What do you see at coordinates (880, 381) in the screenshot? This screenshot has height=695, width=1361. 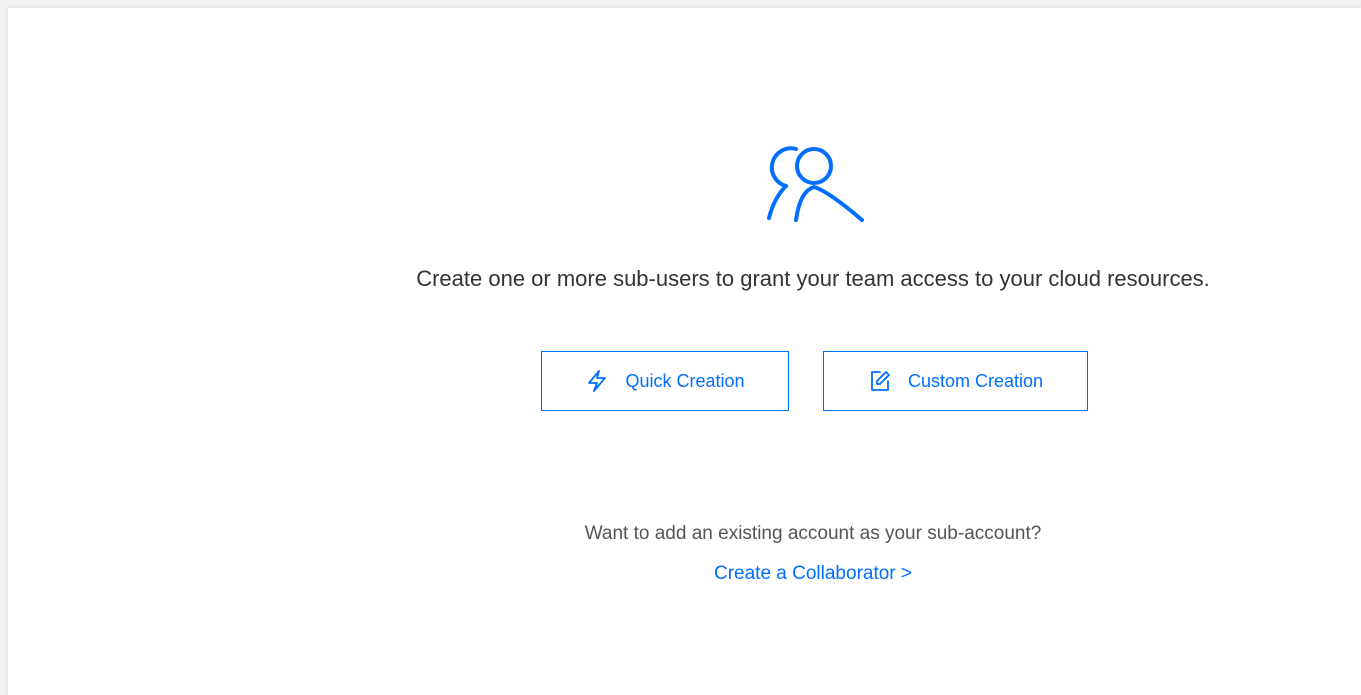 I see `edit-icon` at bounding box center [880, 381].